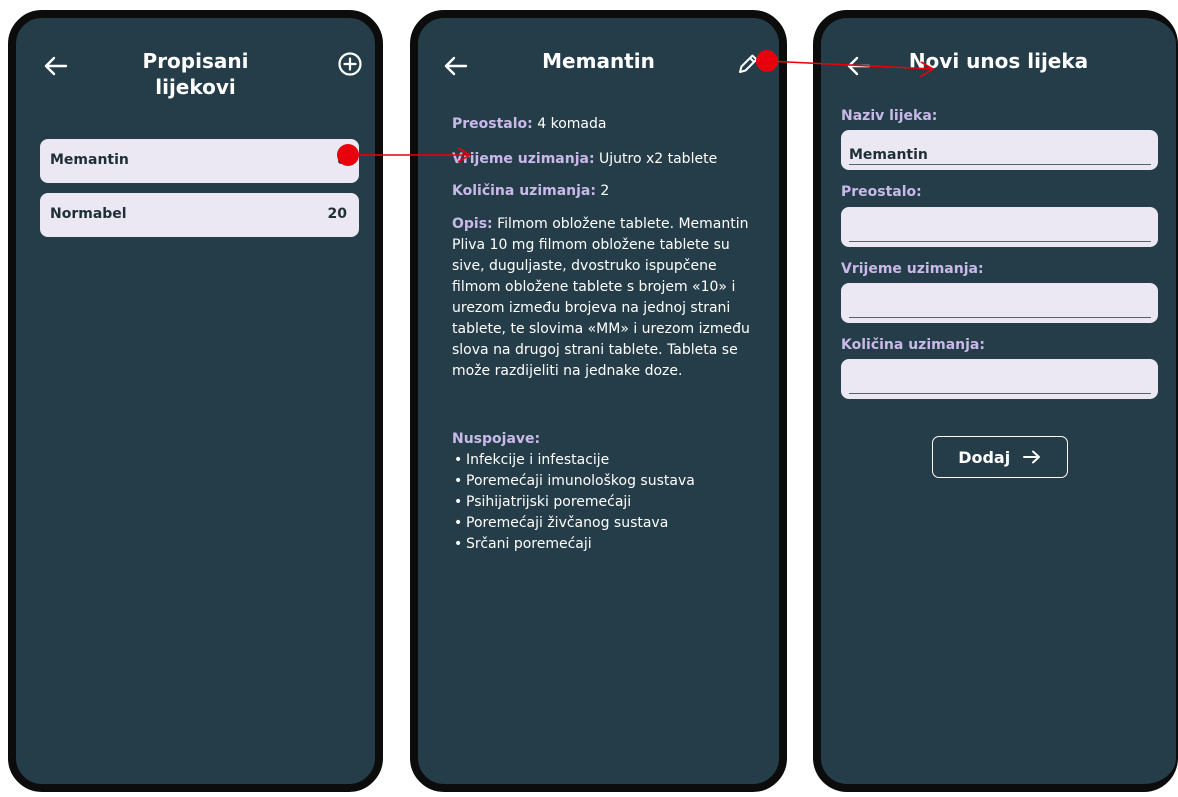 The image size is (1178, 797). What do you see at coordinates (89, 160) in the screenshot?
I see `medicine-name: Memantin` at bounding box center [89, 160].